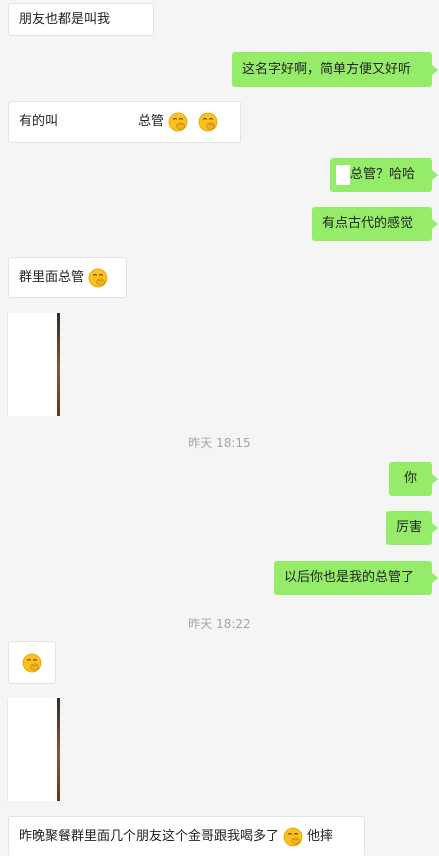  What do you see at coordinates (327, 69) in the screenshot?
I see `message-text: 这名字好啊，简单方便又好听` at bounding box center [327, 69].